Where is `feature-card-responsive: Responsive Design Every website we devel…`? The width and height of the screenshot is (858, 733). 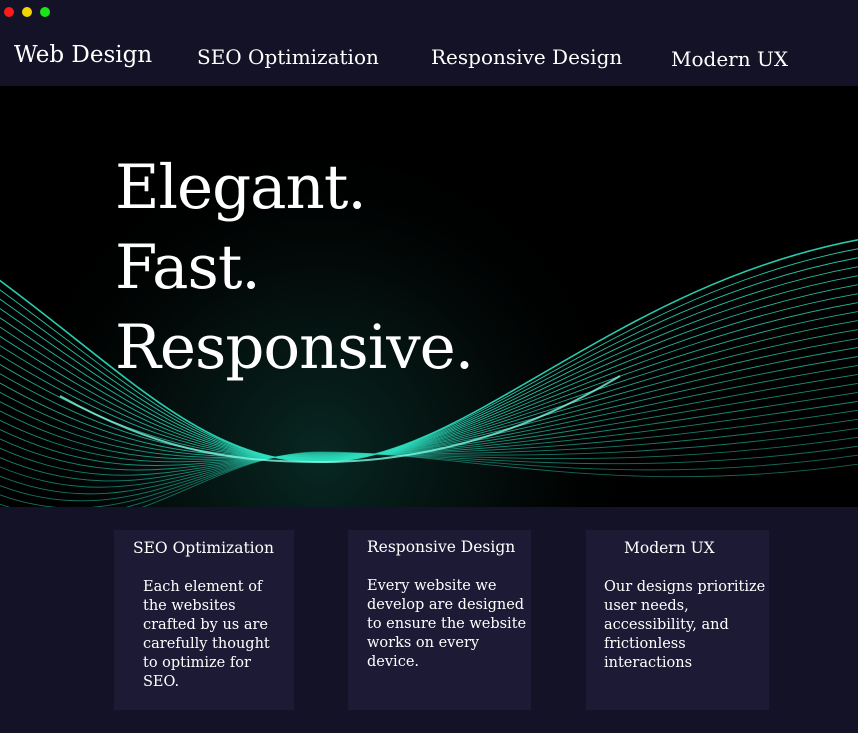 feature-card-responsive: Responsive Design Every website we devel… is located at coordinates (439, 620).